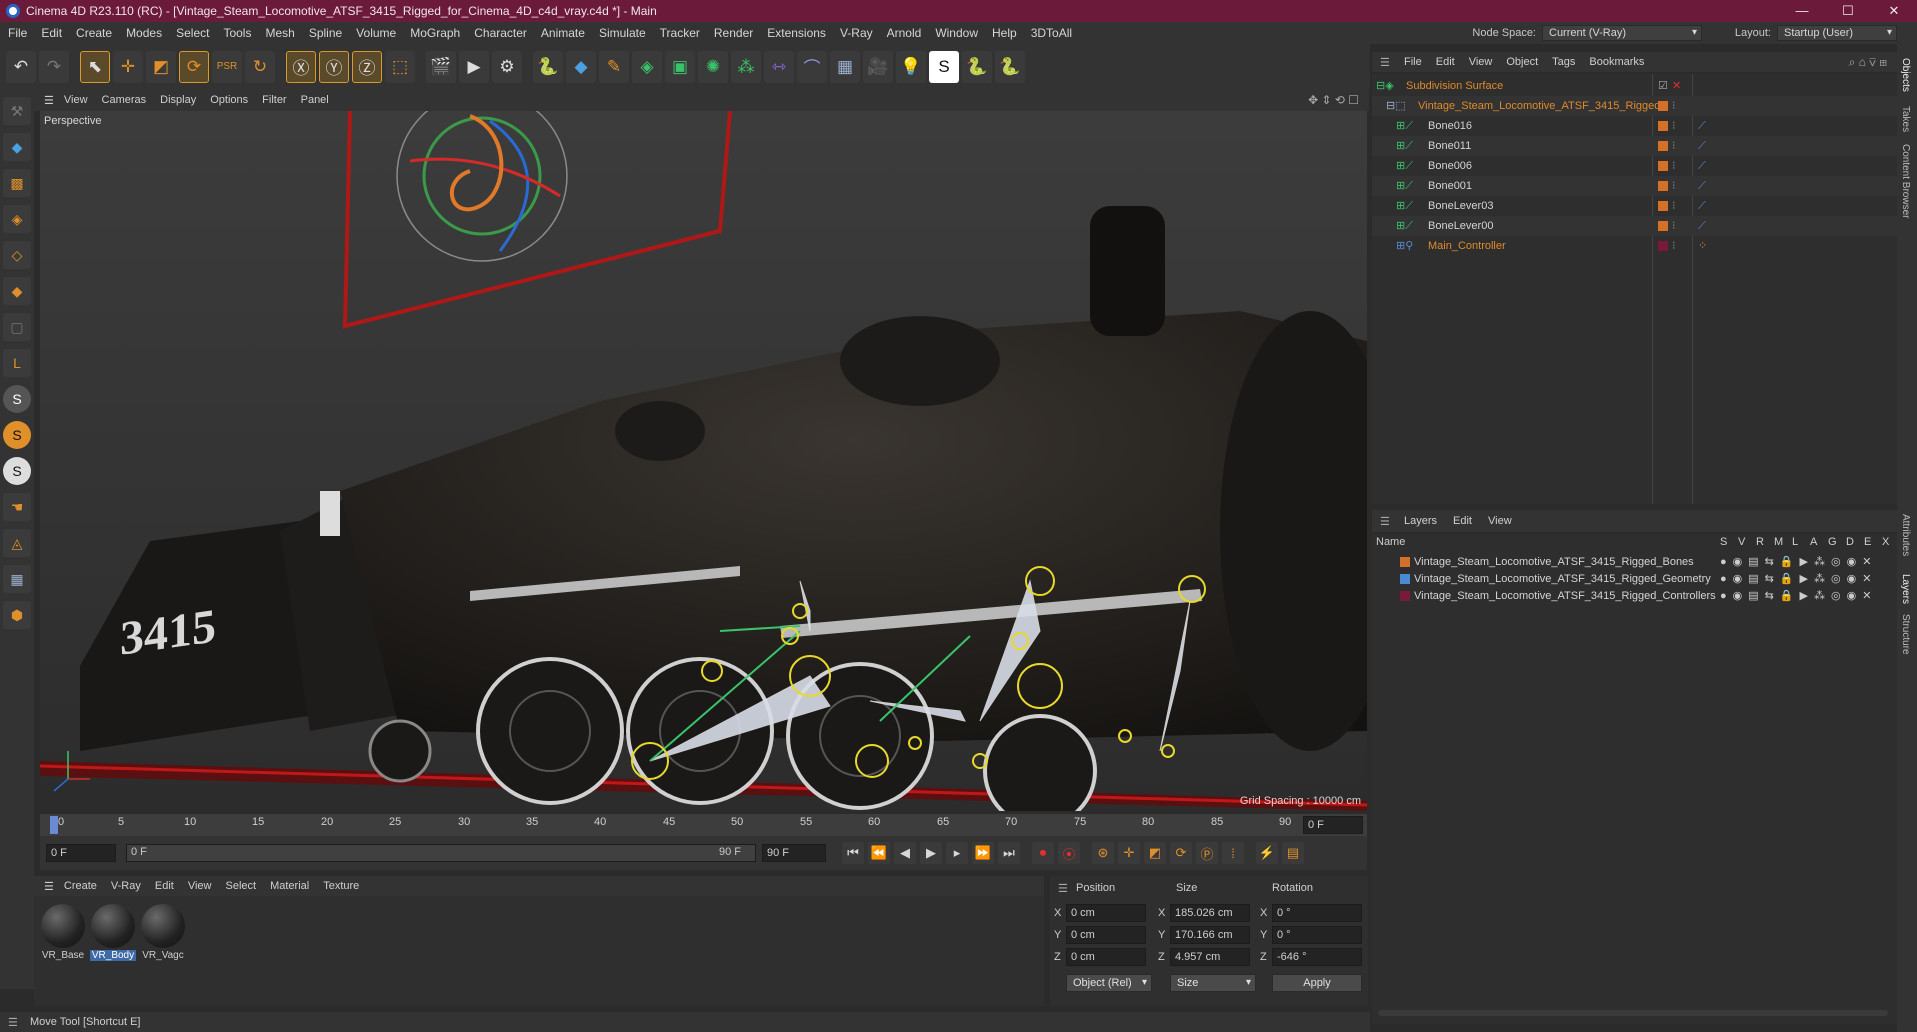  What do you see at coordinates (796, 33) in the screenshot?
I see `menu-extensions: Extensions` at bounding box center [796, 33].